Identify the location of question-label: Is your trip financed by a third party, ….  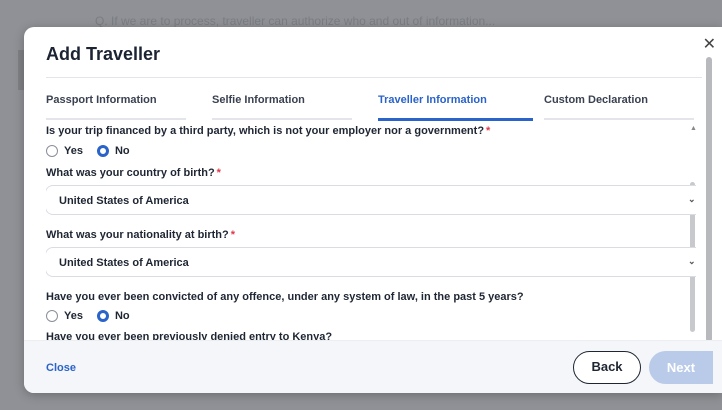
(265, 131).